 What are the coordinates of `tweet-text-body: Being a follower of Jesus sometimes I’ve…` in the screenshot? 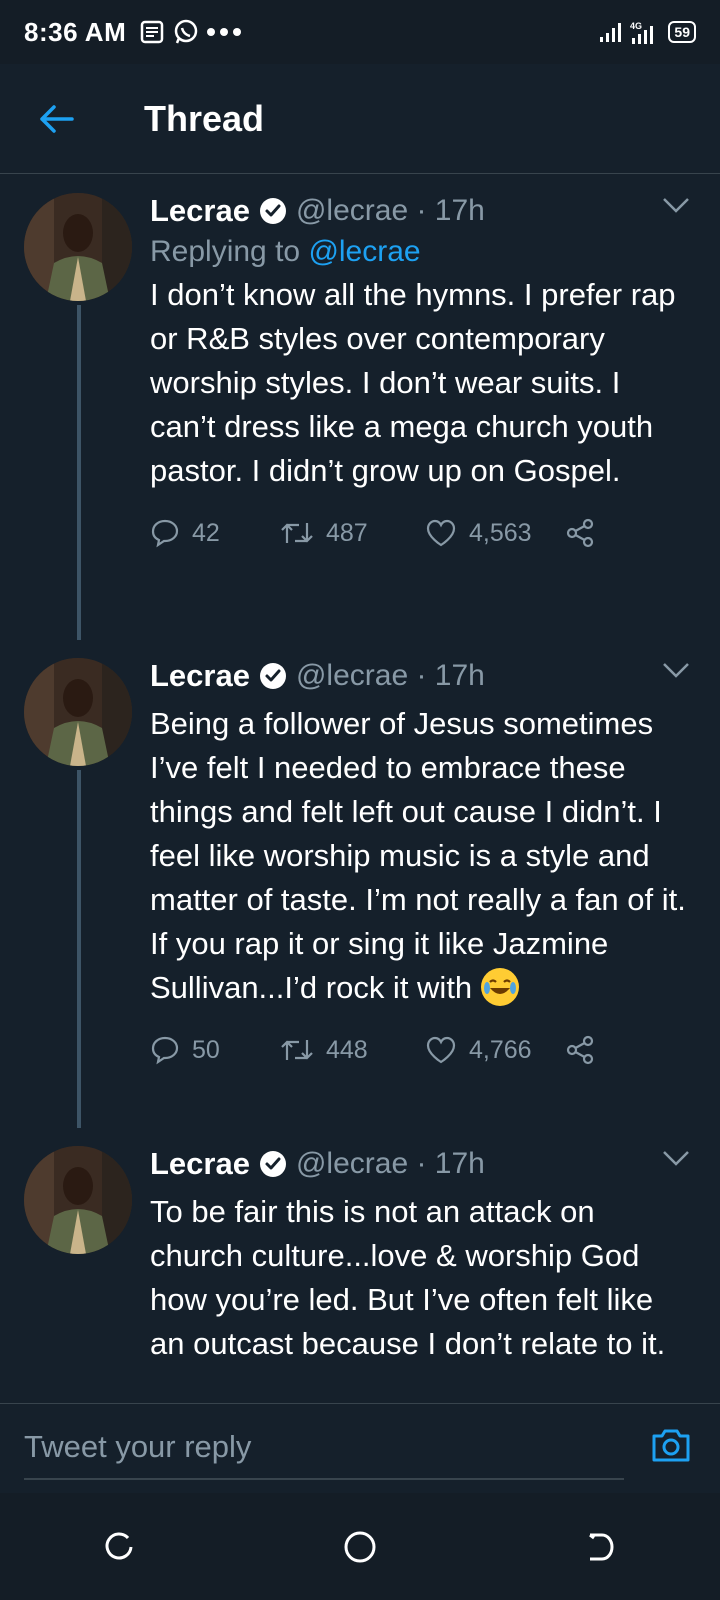 It's located at (418, 855).